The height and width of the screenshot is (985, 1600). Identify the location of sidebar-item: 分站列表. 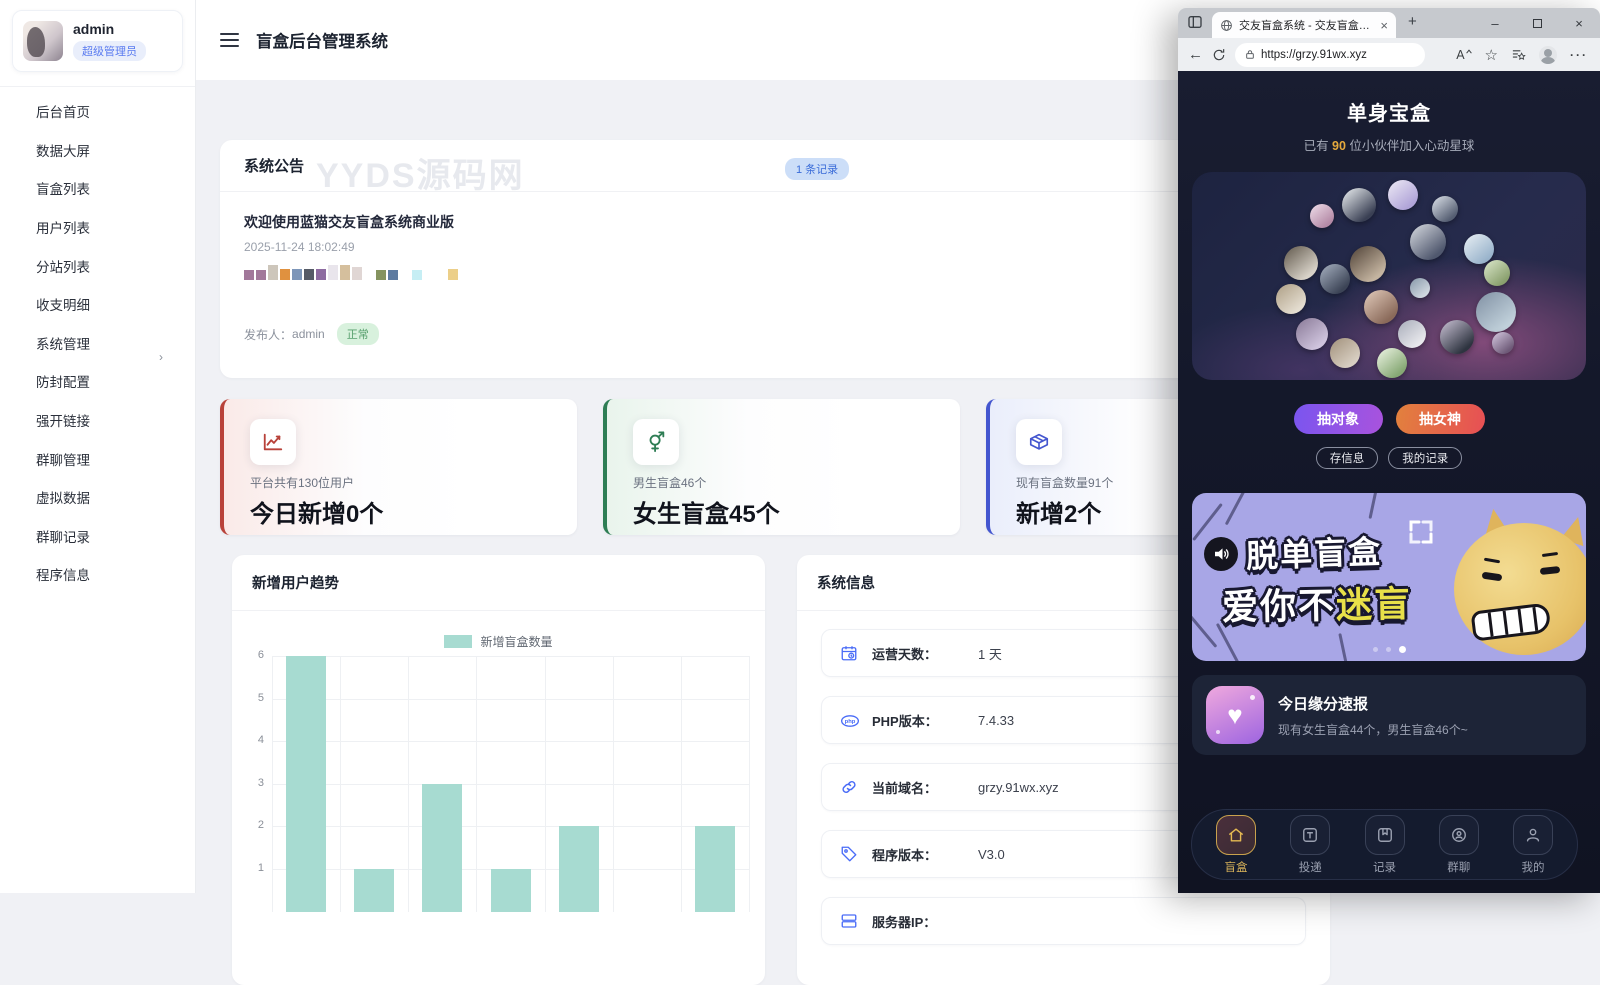
(97, 265).